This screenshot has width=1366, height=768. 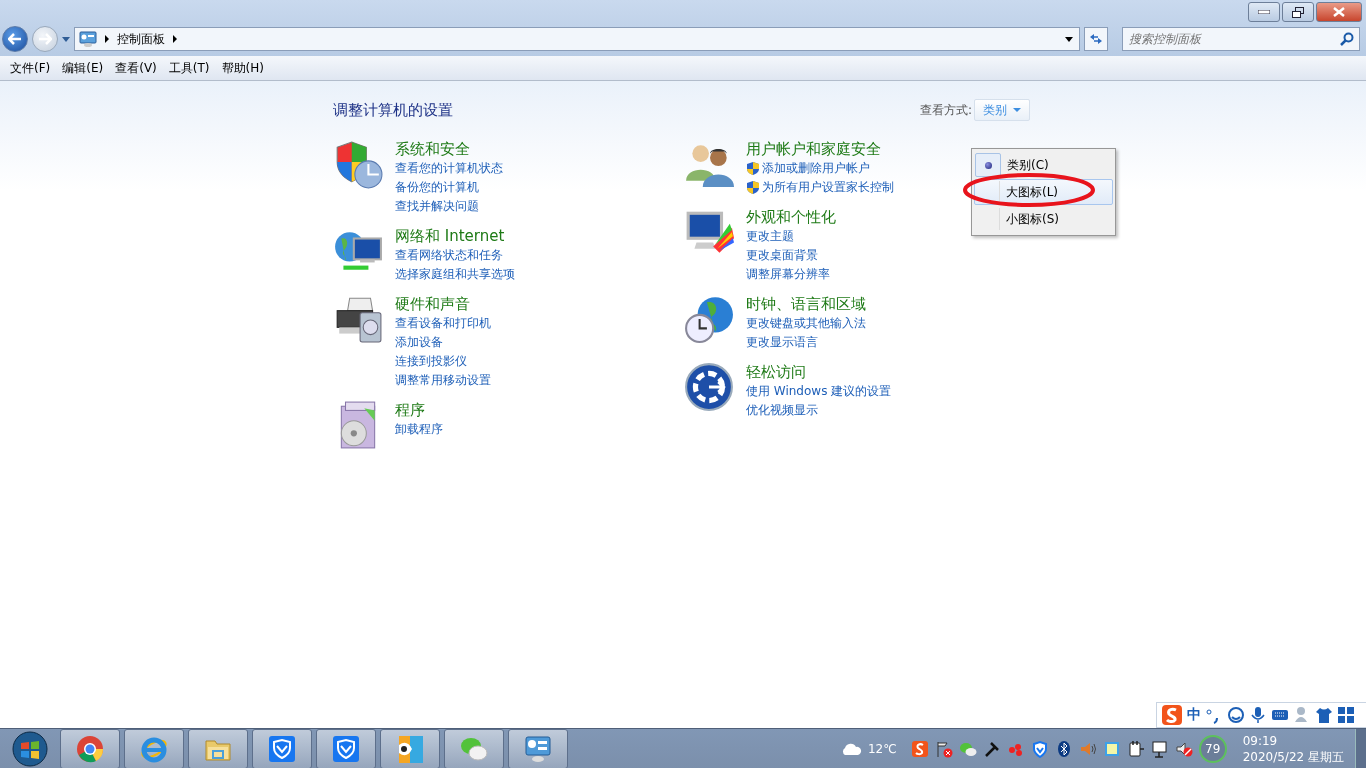 What do you see at coordinates (709, 319) in the screenshot?
I see `globe-clock-icon` at bounding box center [709, 319].